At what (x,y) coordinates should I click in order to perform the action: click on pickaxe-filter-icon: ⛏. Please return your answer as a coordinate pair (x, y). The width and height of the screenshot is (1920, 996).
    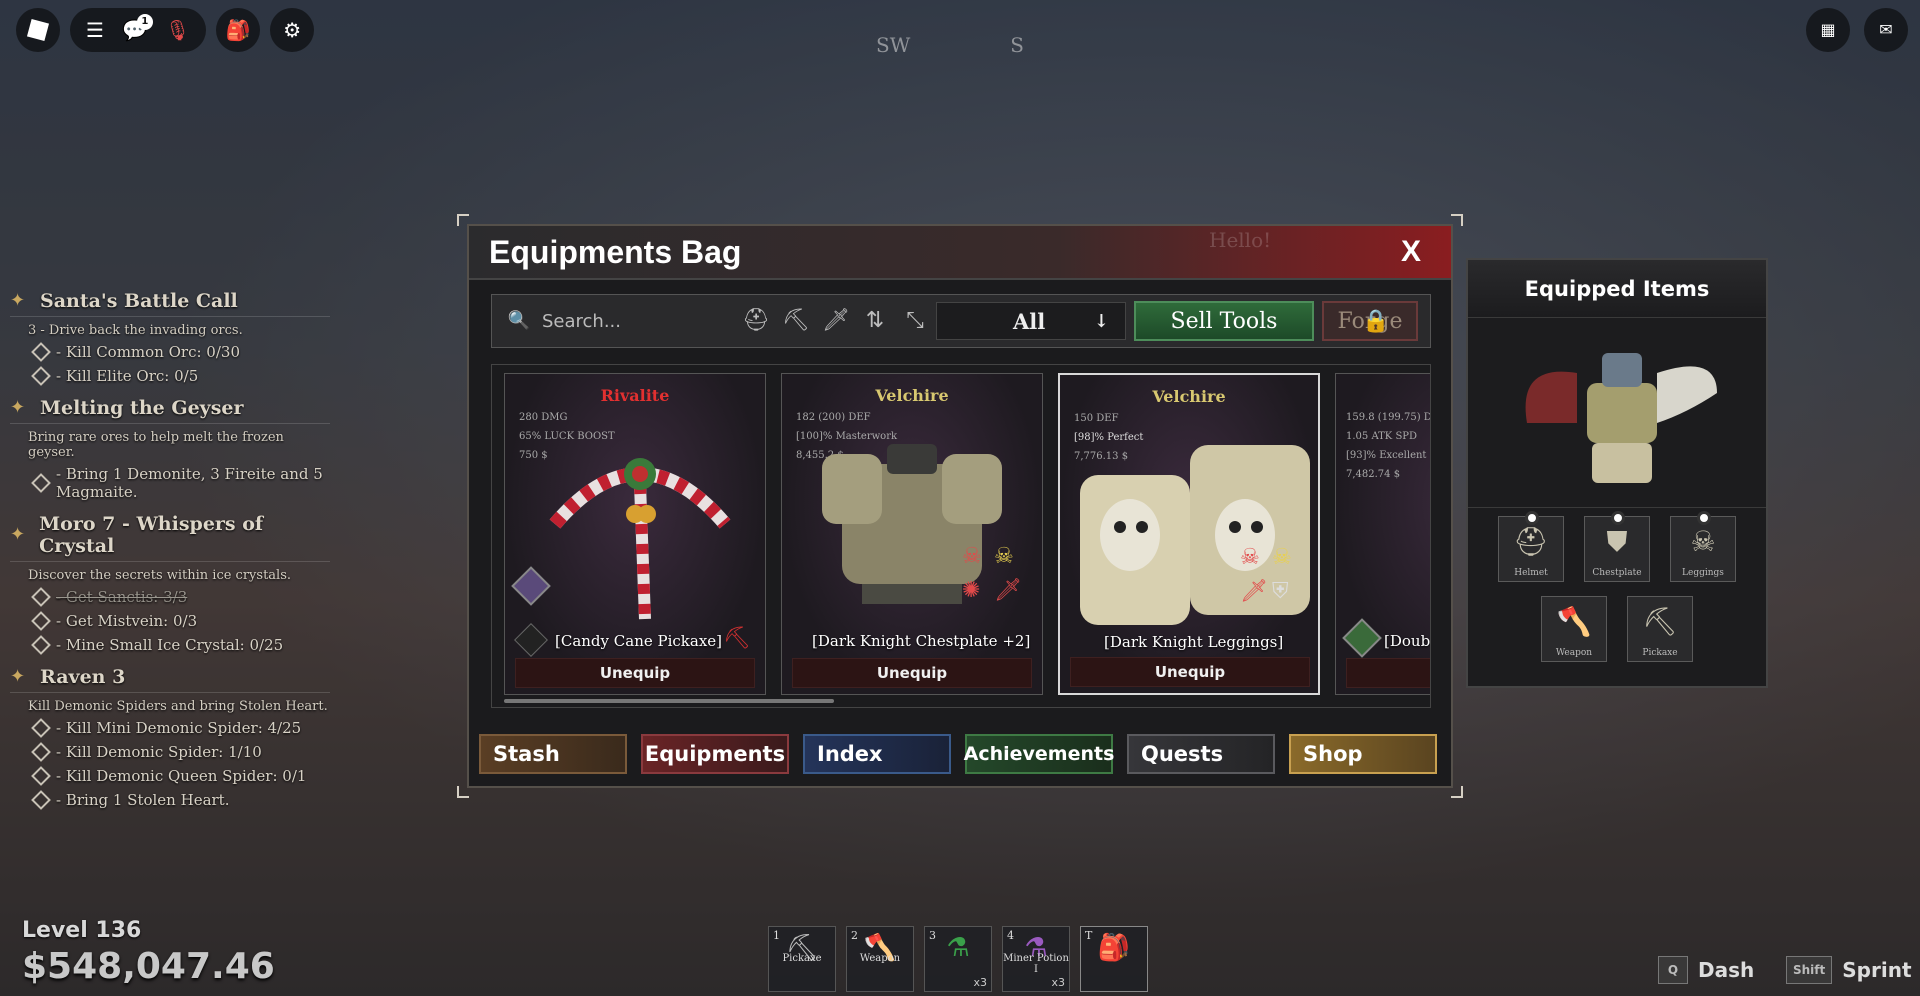
    Looking at the image, I should click on (796, 321).